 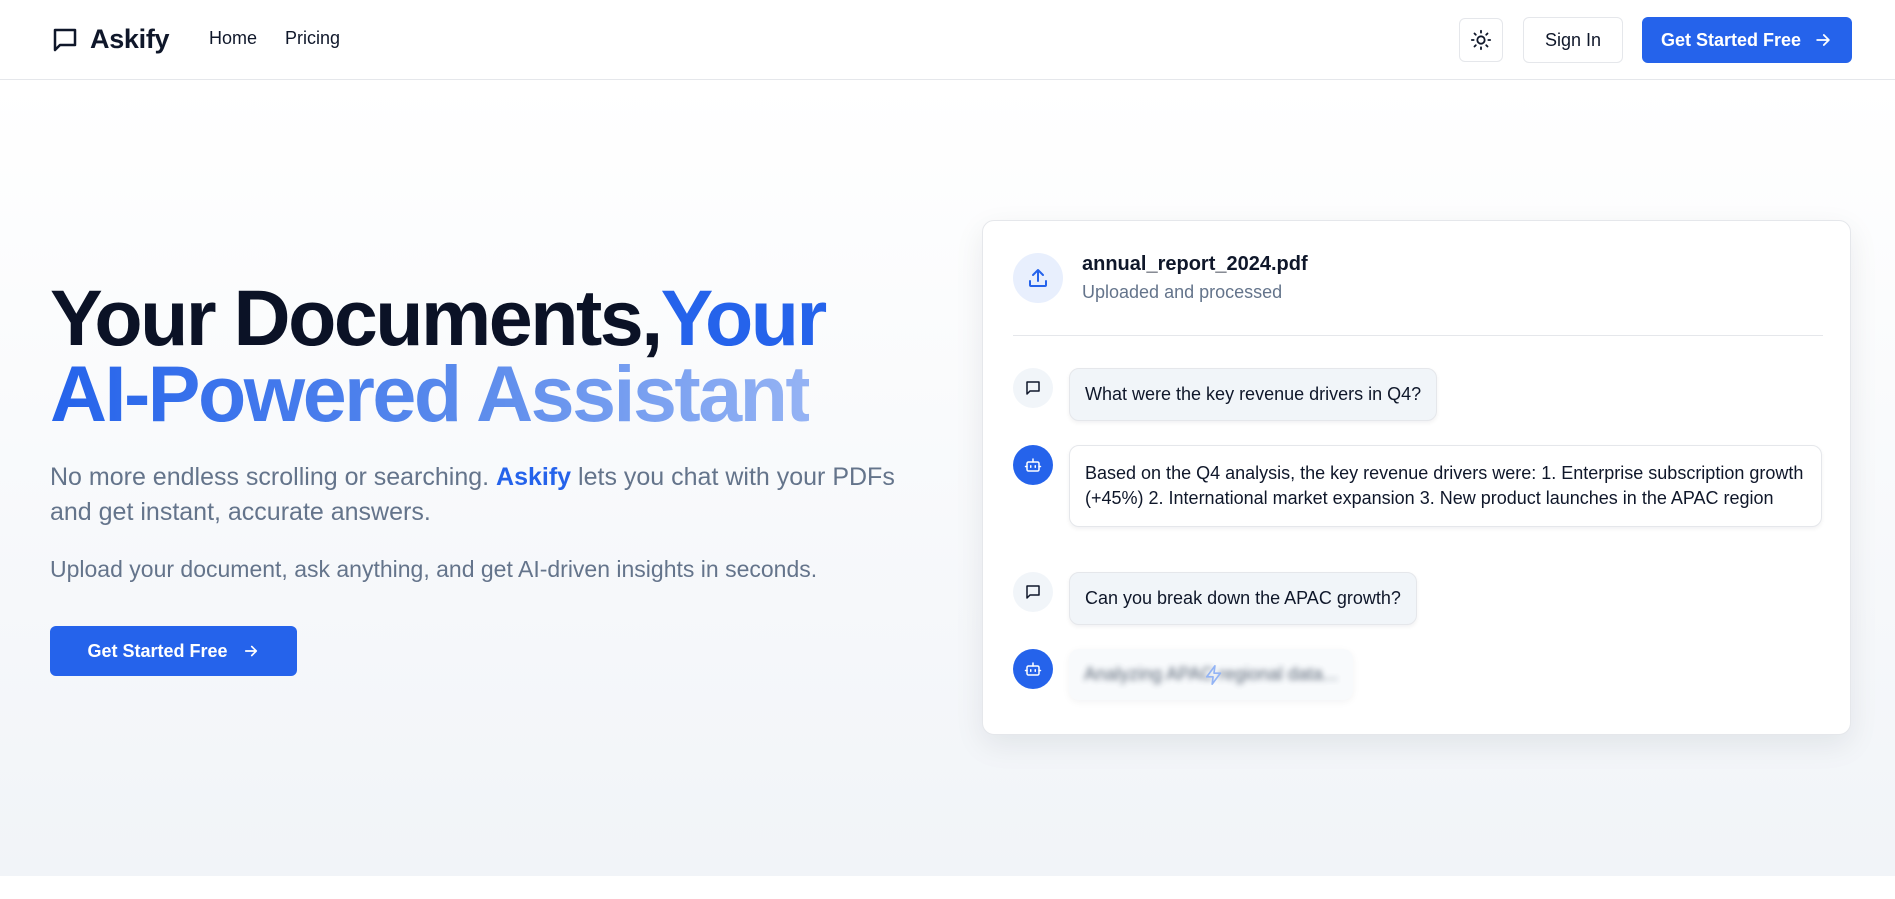 I want to click on chat-message-user: Can you break down the APAC growth?, so click(x=1215, y=598).